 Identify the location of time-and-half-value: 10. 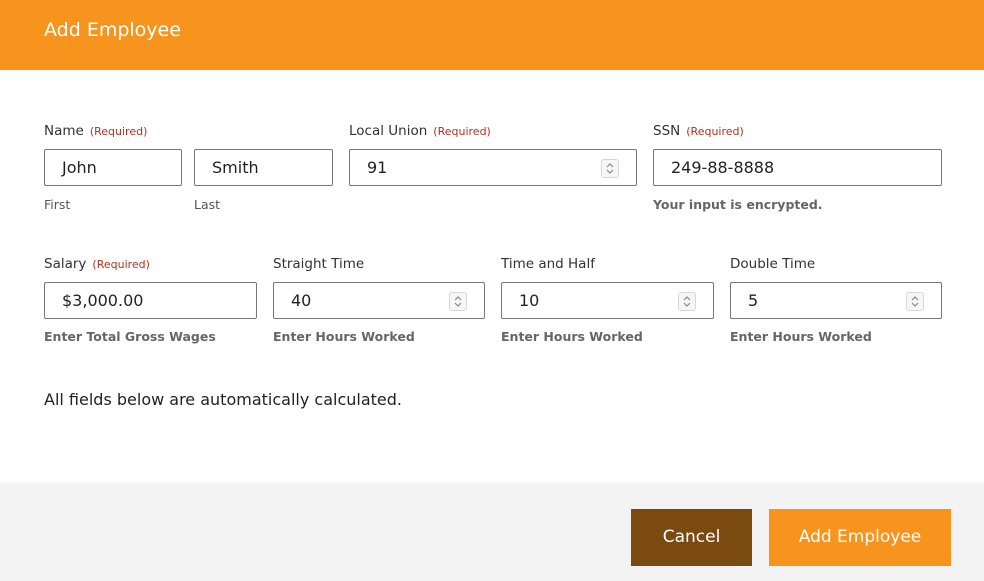
(529, 300).